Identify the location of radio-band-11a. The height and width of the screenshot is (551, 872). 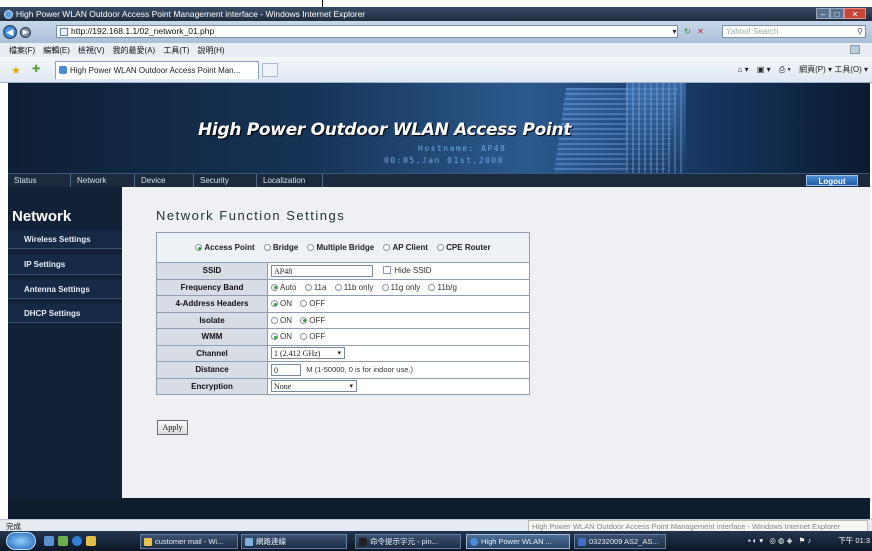
(308, 287).